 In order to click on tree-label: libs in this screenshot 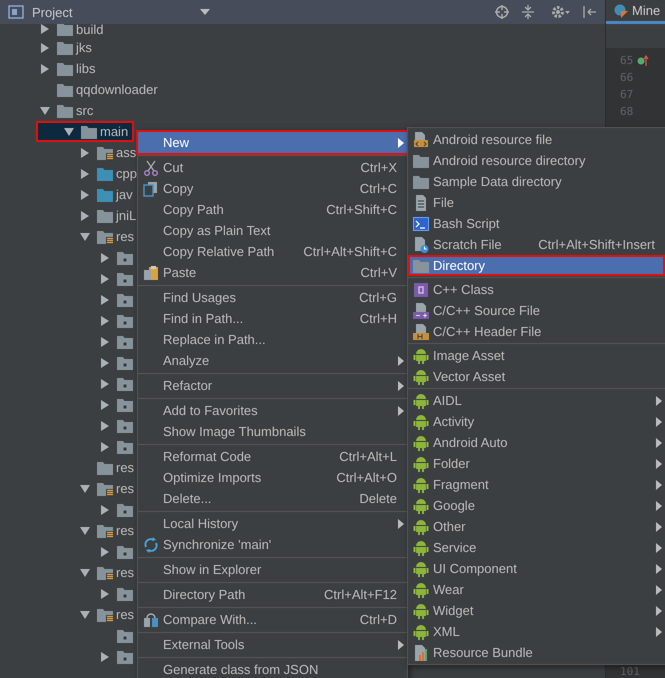, I will do `click(86, 68)`.